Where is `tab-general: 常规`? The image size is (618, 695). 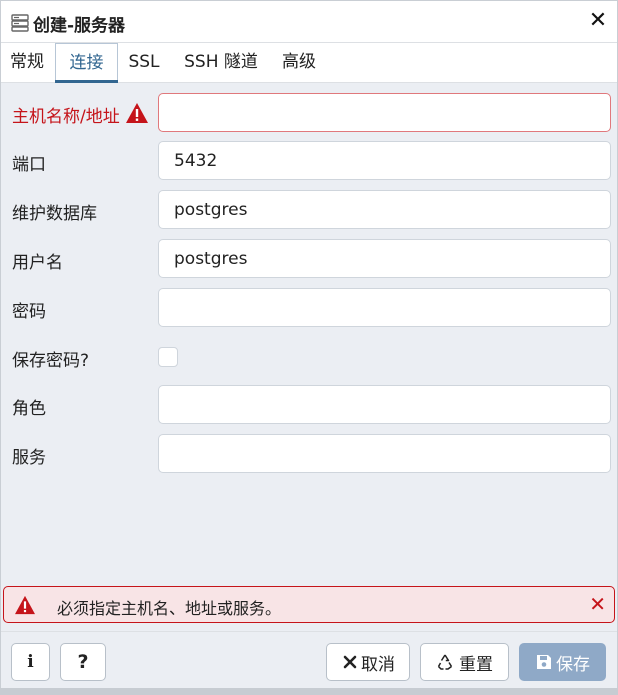
tab-general: 常规 is located at coordinates (27, 63).